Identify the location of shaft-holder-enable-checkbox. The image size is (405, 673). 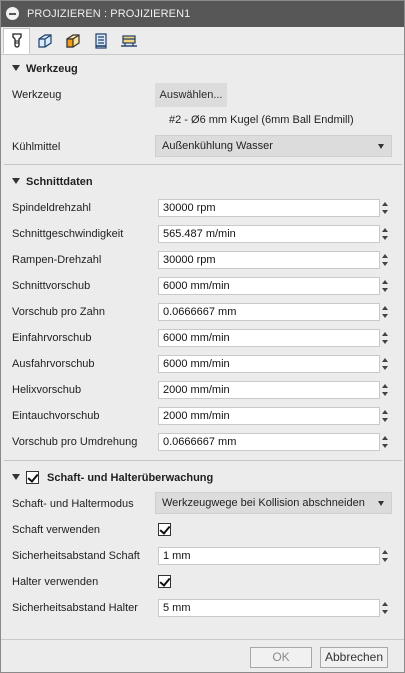
(32, 477).